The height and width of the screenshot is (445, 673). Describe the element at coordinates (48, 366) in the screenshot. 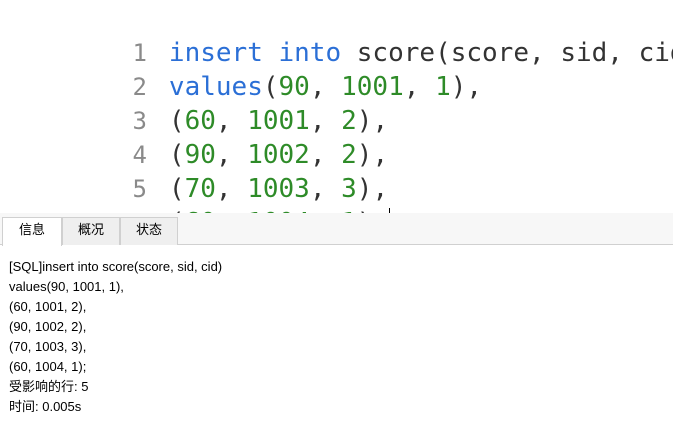

I see `output-line: (60, 1004, 1);` at that location.